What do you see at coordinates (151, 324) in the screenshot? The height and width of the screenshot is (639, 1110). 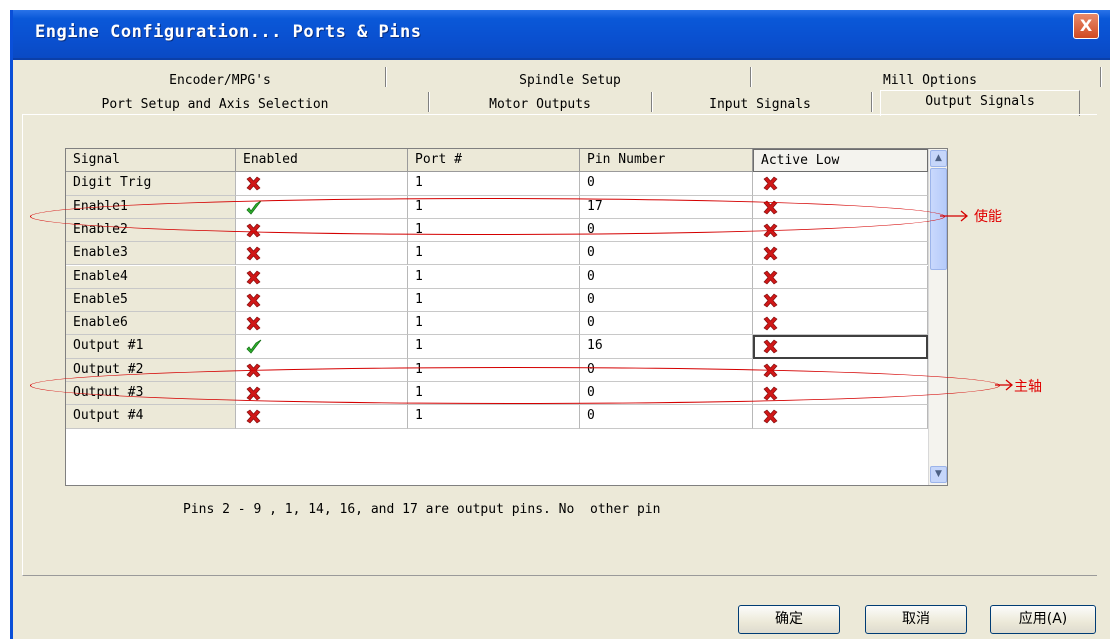 I see `signal-name-cell: Enable6` at bounding box center [151, 324].